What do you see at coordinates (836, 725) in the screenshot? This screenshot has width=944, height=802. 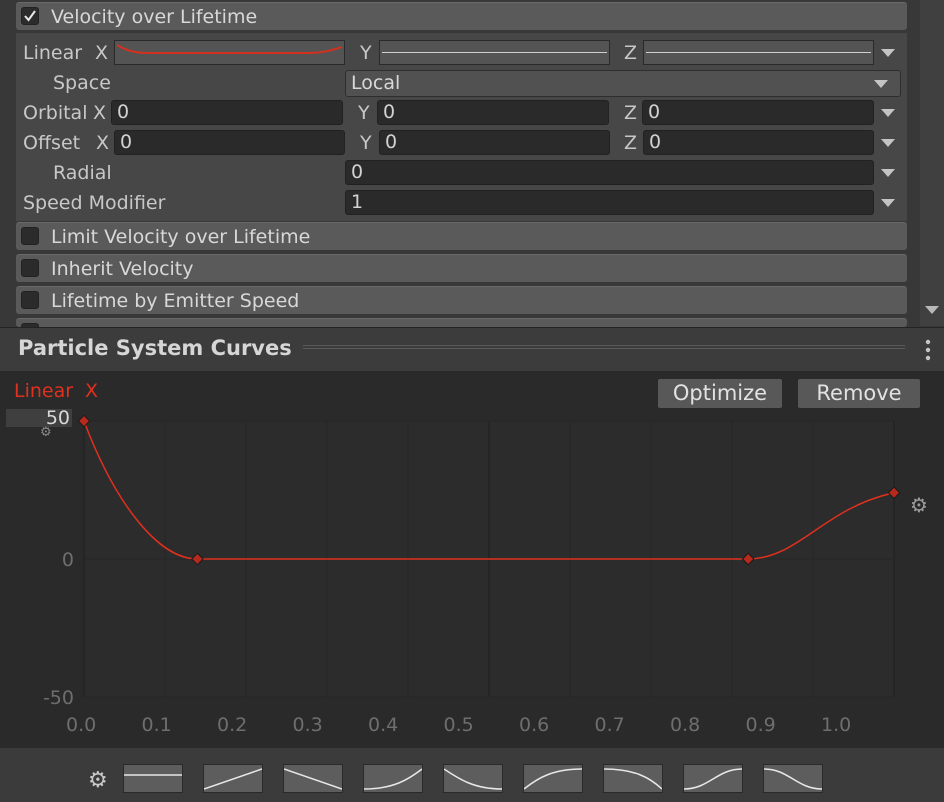 I see `x-tick-label: 1.0` at bounding box center [836, 725].